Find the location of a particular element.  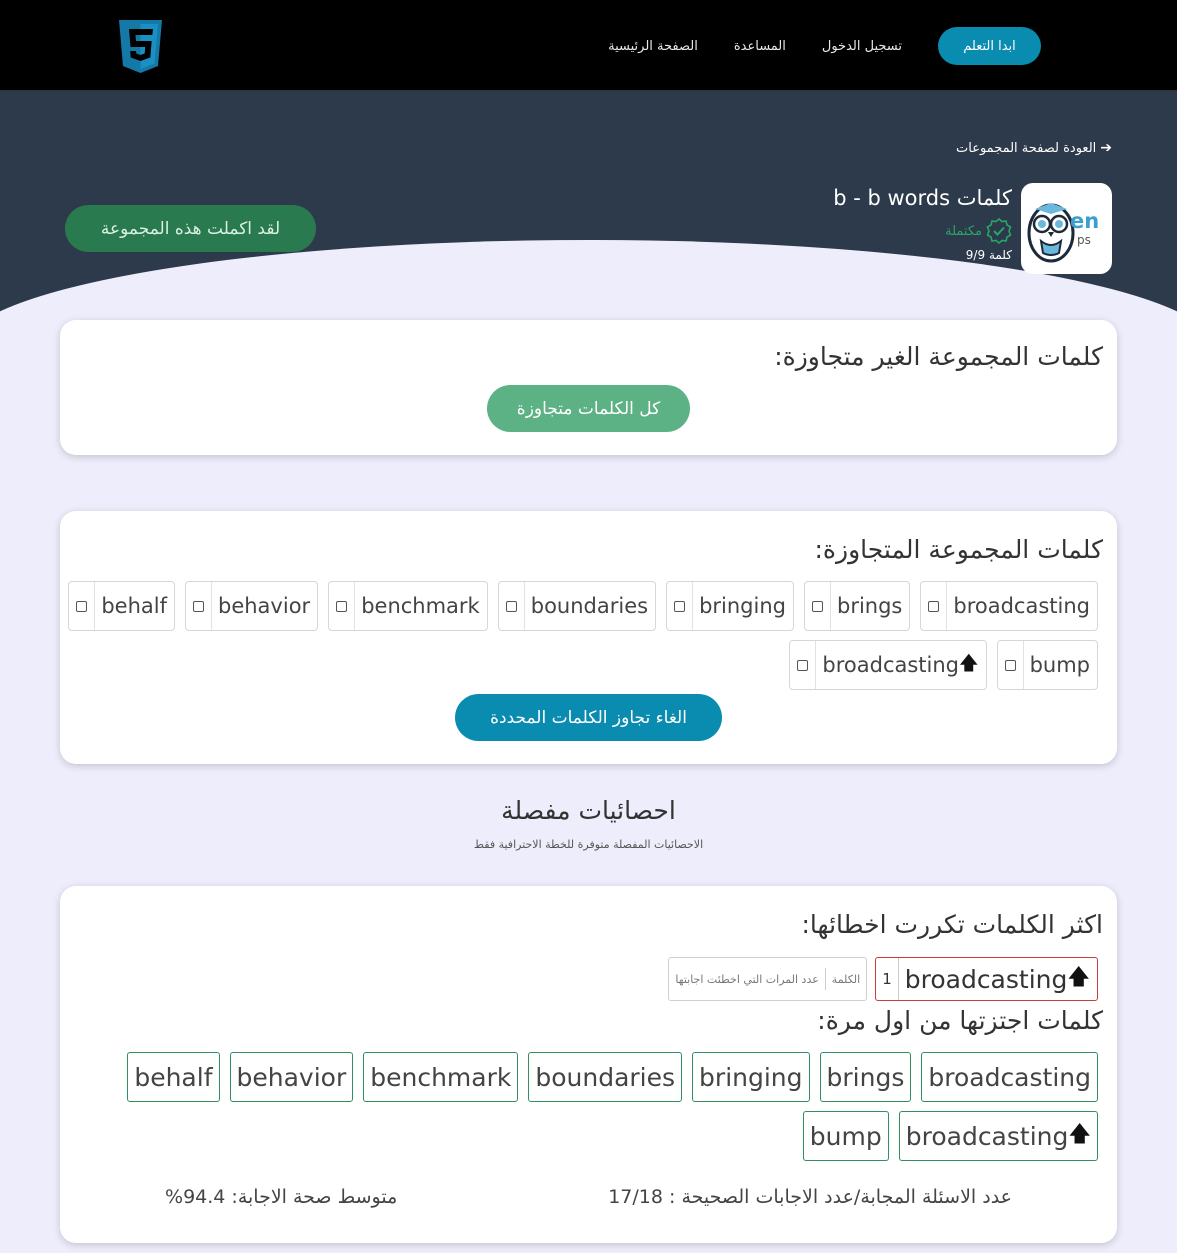

first-try-word: behavior is located at coordinates (291, 1077).